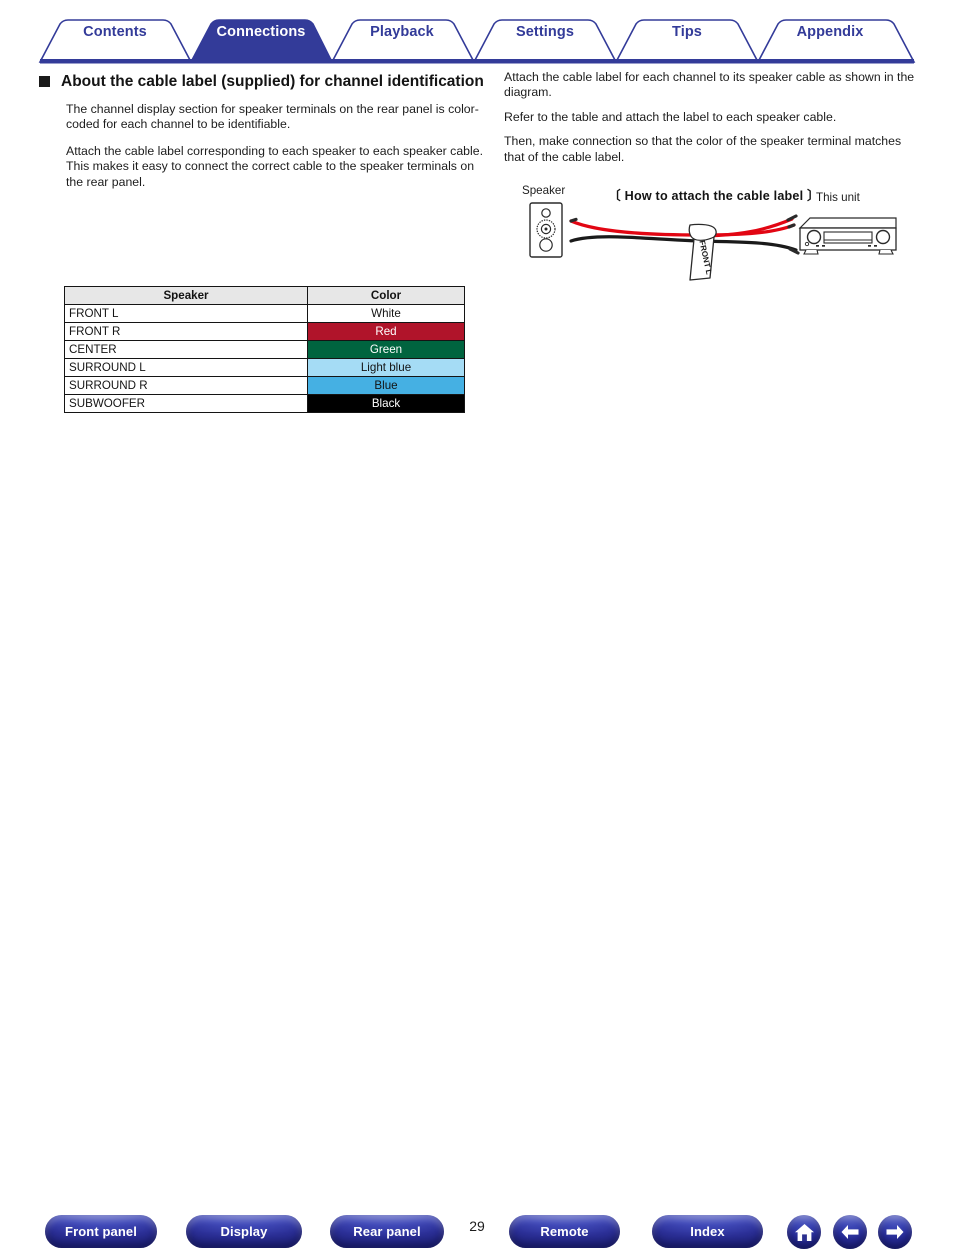 Image resolution: width=954 pixels, height=1249 pixels. I want to click on tab-settings: Settings, so click(545, 32).